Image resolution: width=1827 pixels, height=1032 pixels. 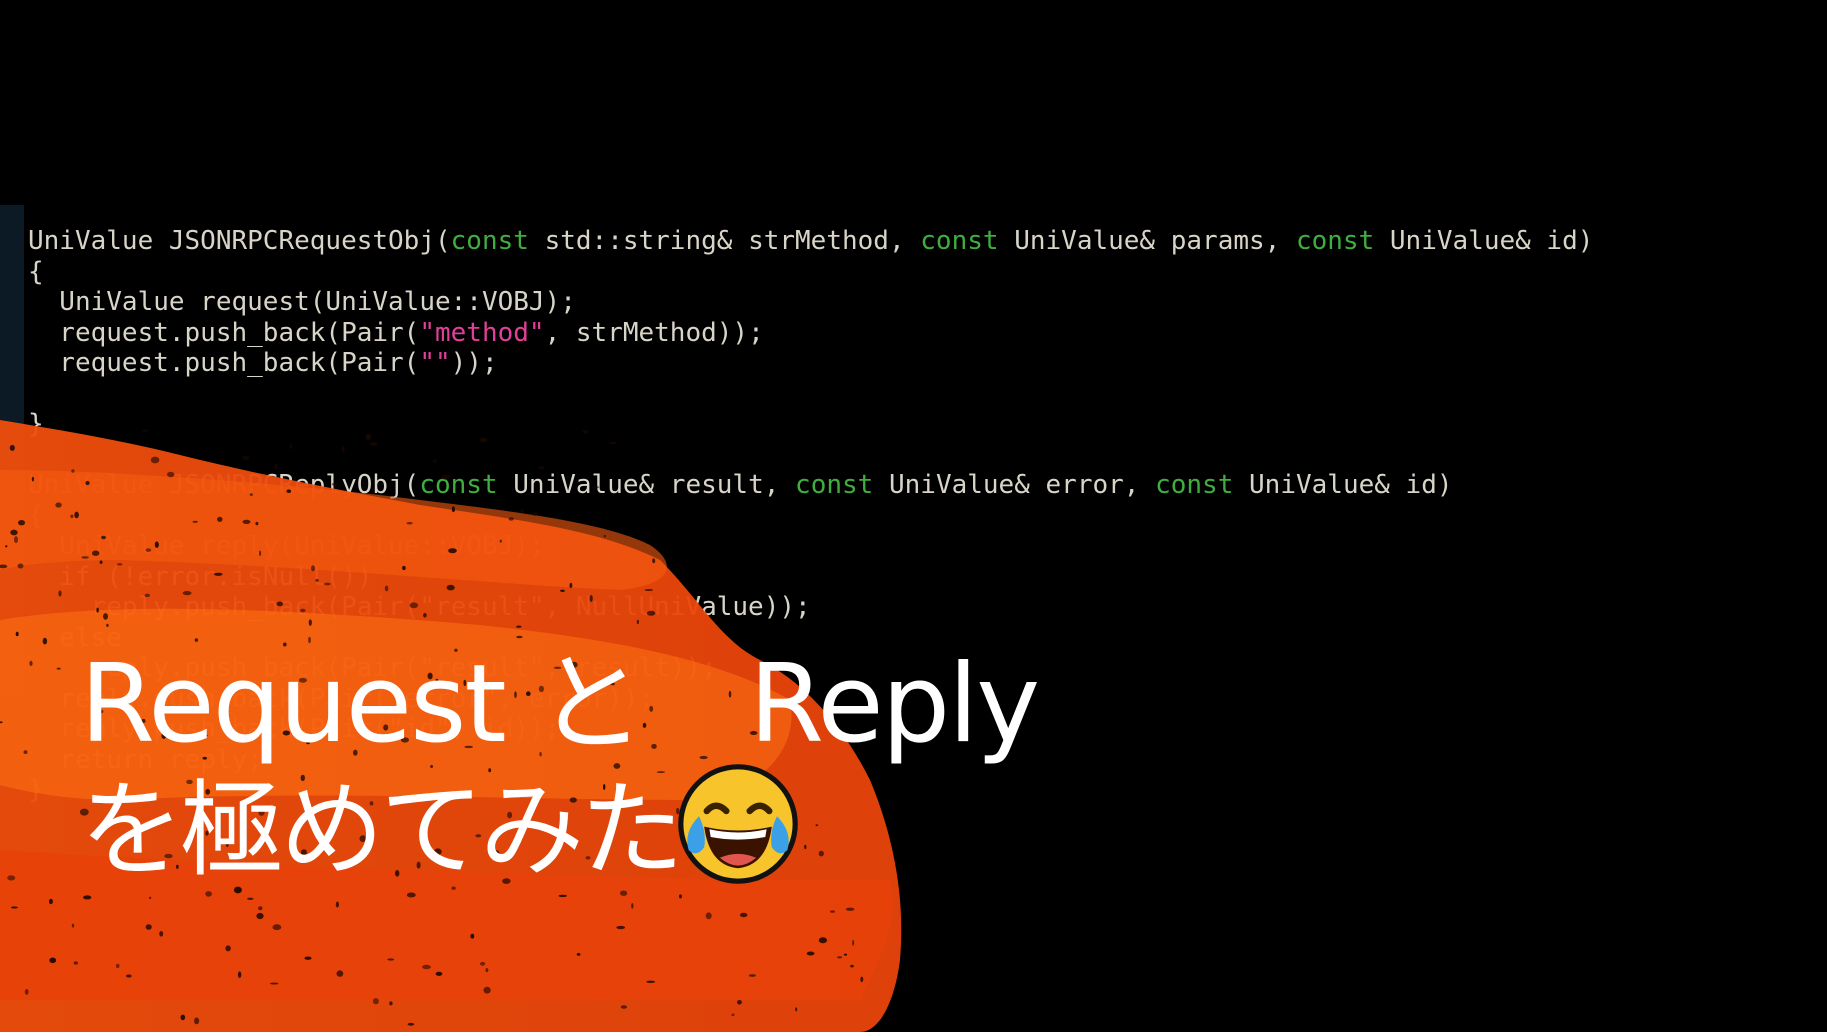 What do you see at coordinates (200, 576) in the screenshot?
I see `code-text: if (!error.isNull())` at bounding box center [200, 576].